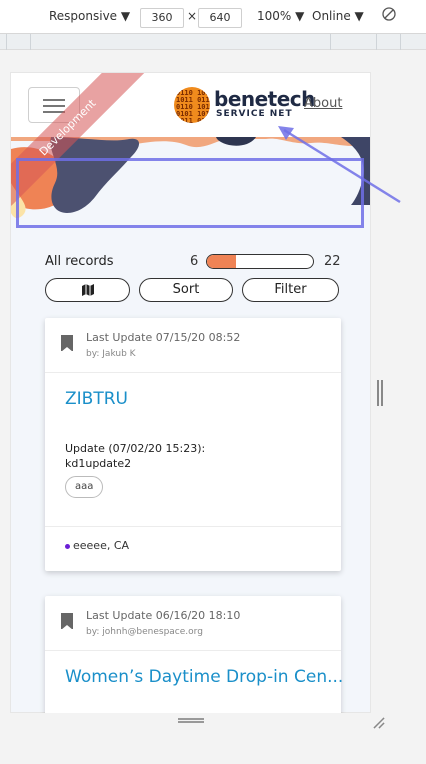 The height and width of the screenshot is (764, 426). I want to click on device-select: Responsive ▼, so click(89, 16).